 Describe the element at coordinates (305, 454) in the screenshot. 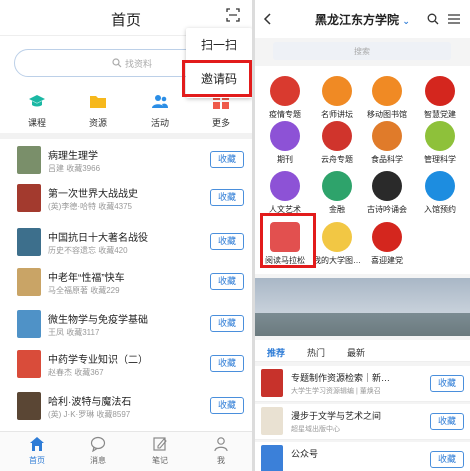

I see `item-title: 公众号` at that location.